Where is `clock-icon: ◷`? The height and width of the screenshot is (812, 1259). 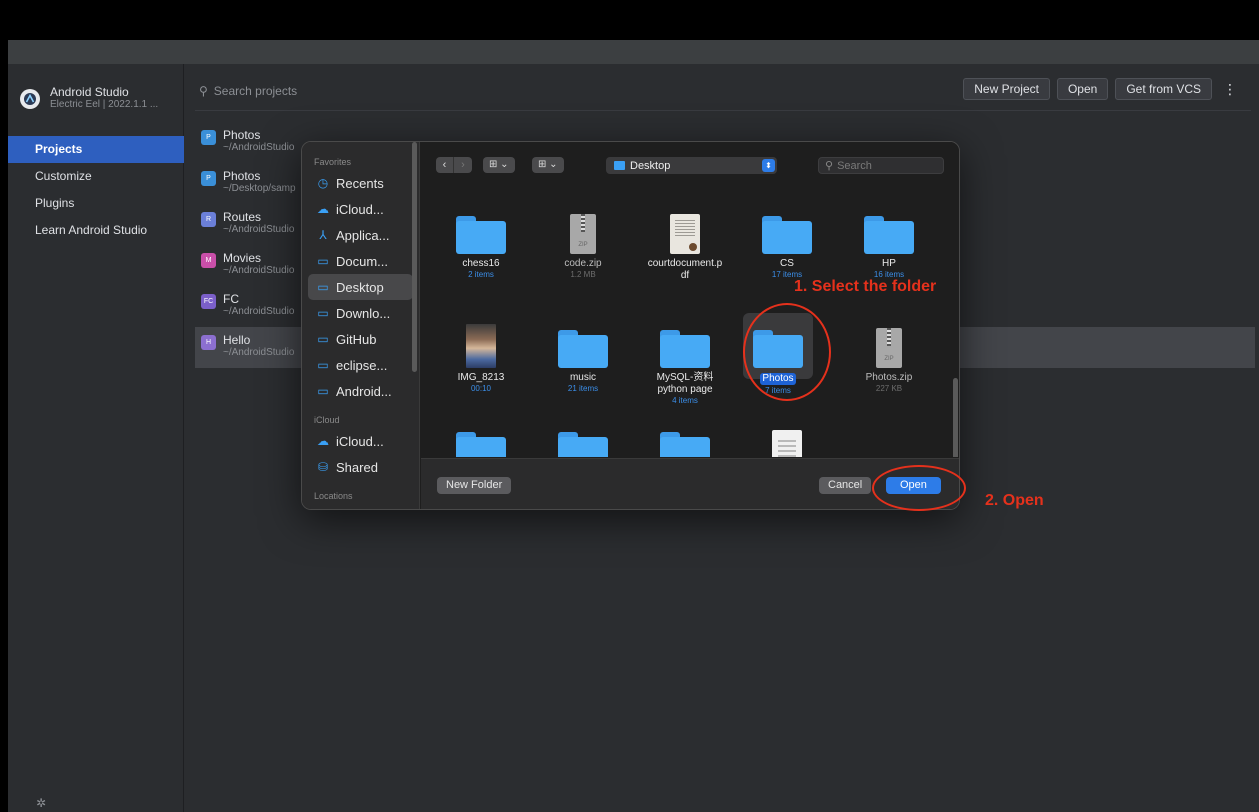 clock-icon: ◷ is located at coordinates (323, 183).